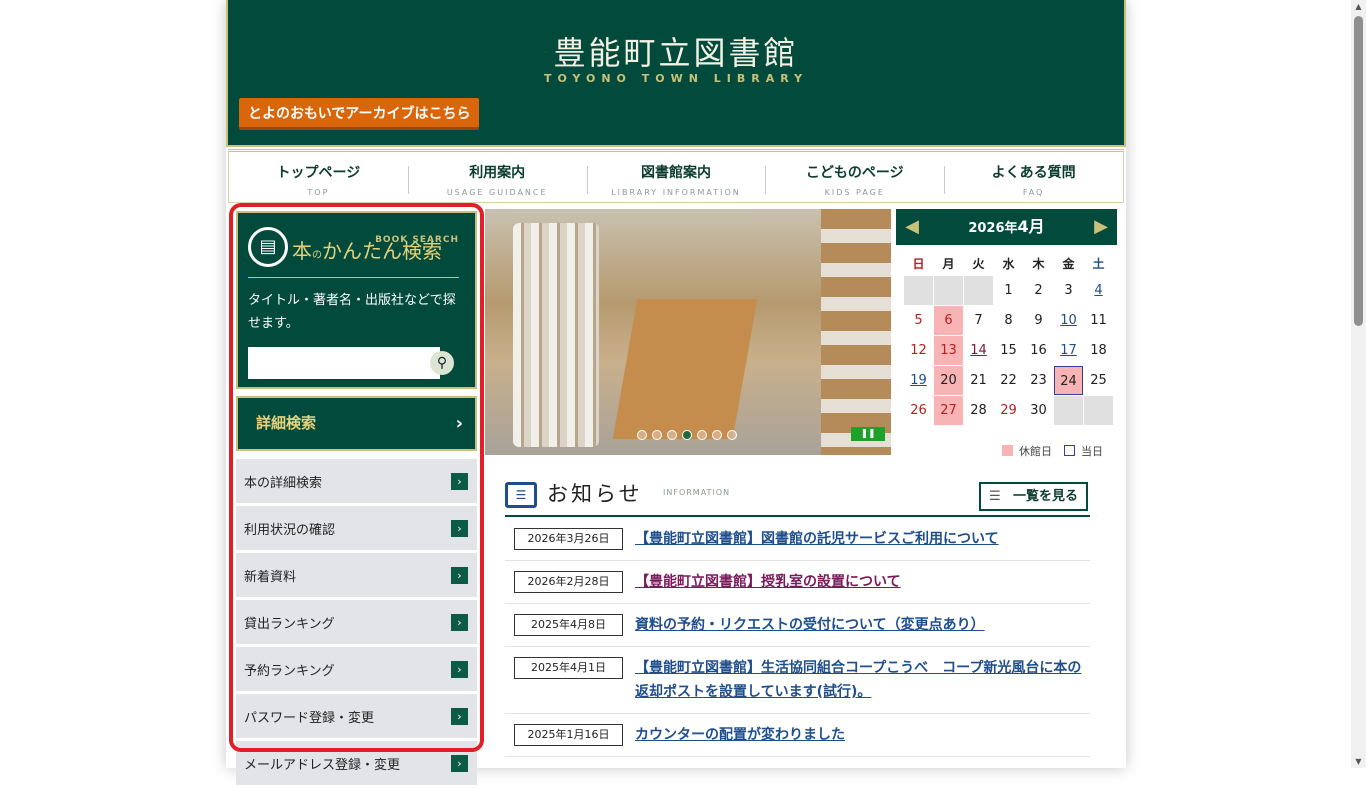 This screenshot has height=788, width=1366. I want to click on nav-sublabel: USAGE GUIDANCE, so click(497, 192).